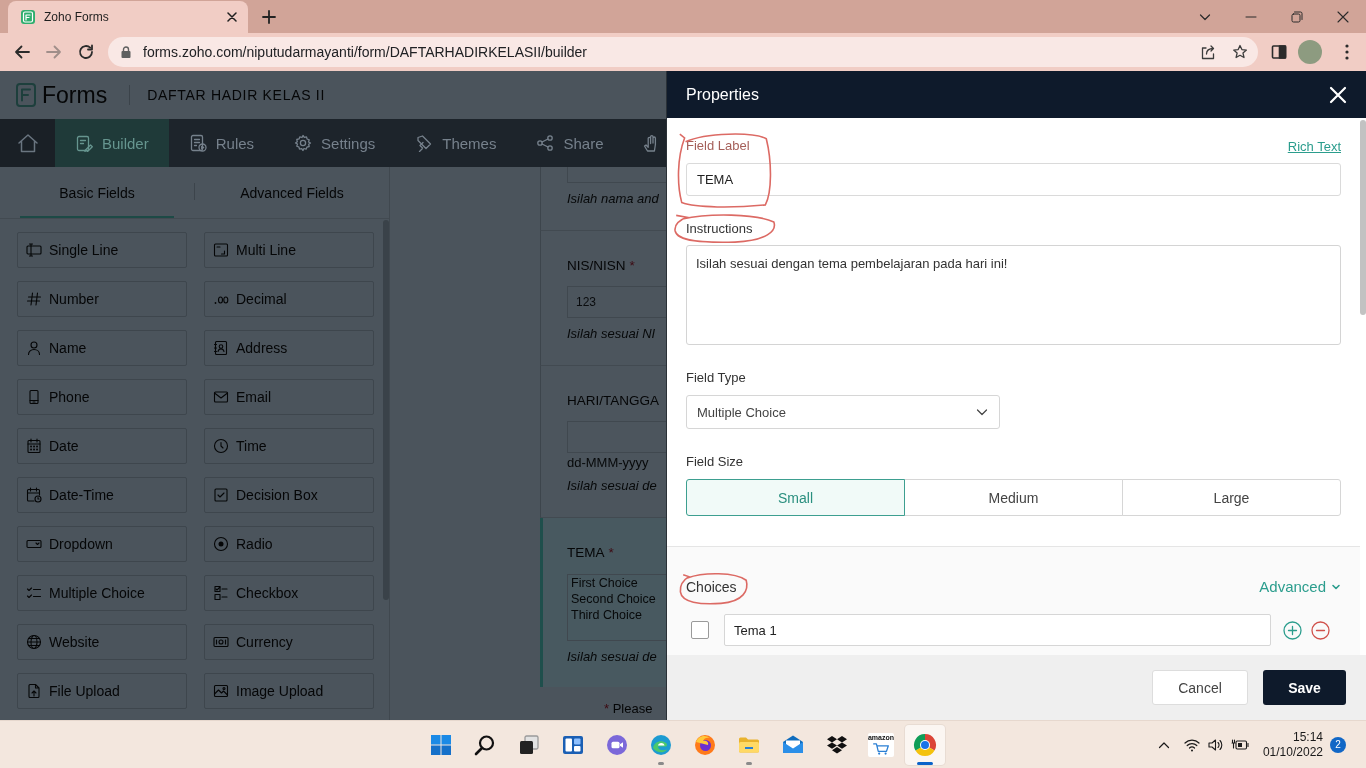 The image size is (1366, 768). I want to click on property-label: Field Type, so click(716, 378).